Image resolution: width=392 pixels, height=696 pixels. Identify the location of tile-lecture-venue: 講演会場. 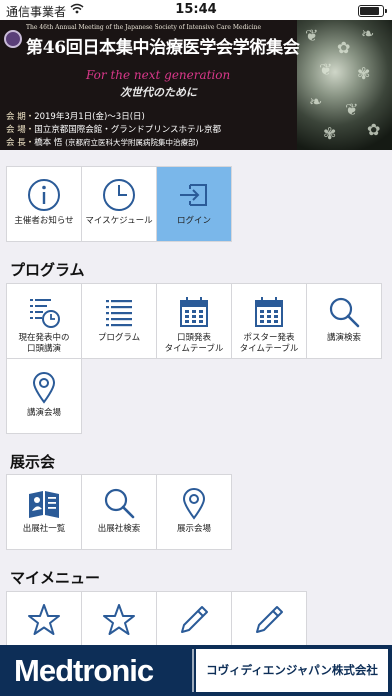
(44, 396).